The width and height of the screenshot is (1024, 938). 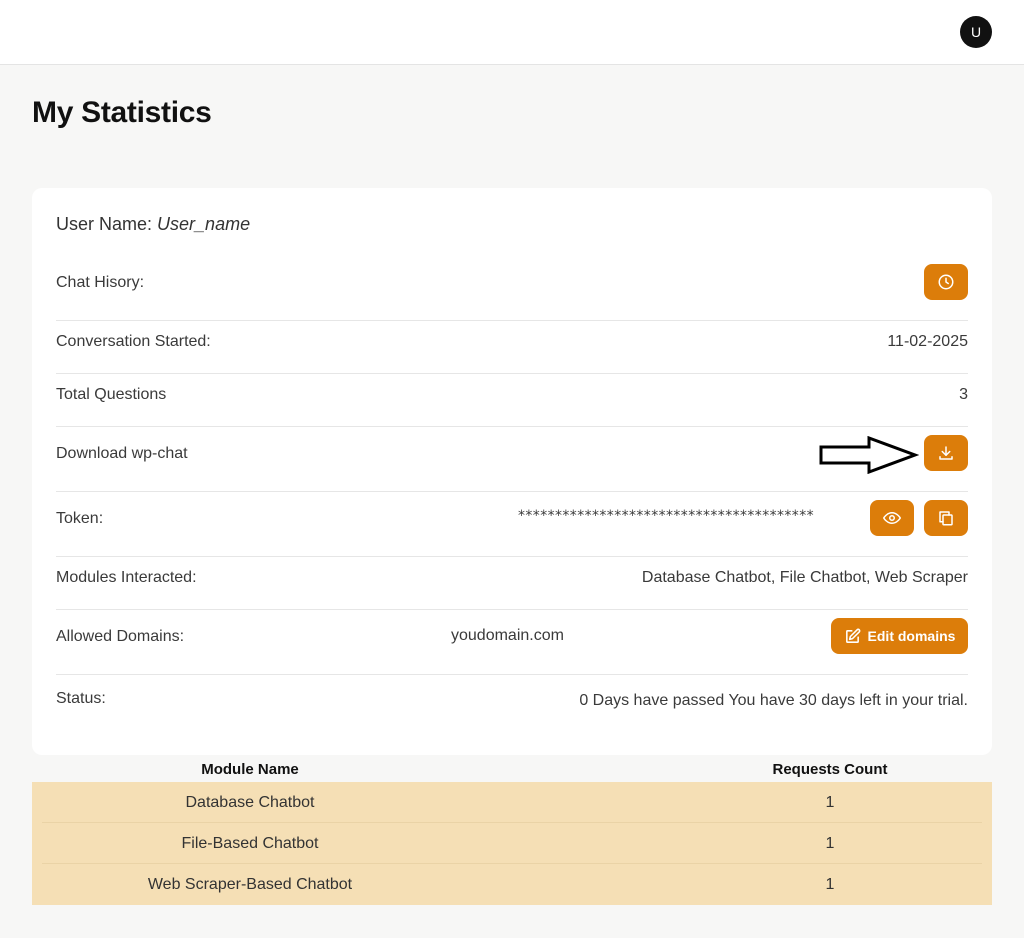 I want to click on clock-icon, so click(x=946, y=282).